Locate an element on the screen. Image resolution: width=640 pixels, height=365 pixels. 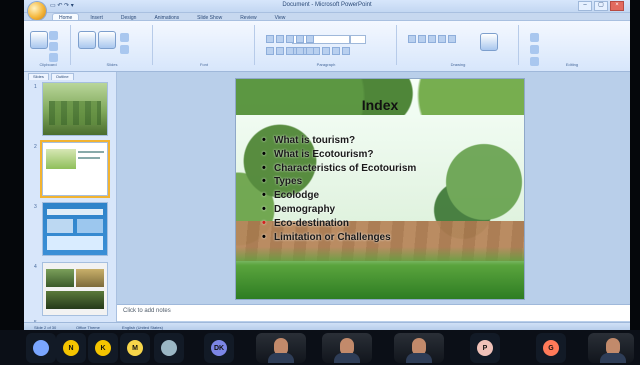
paste-icon is located at coordinates (39, 40).